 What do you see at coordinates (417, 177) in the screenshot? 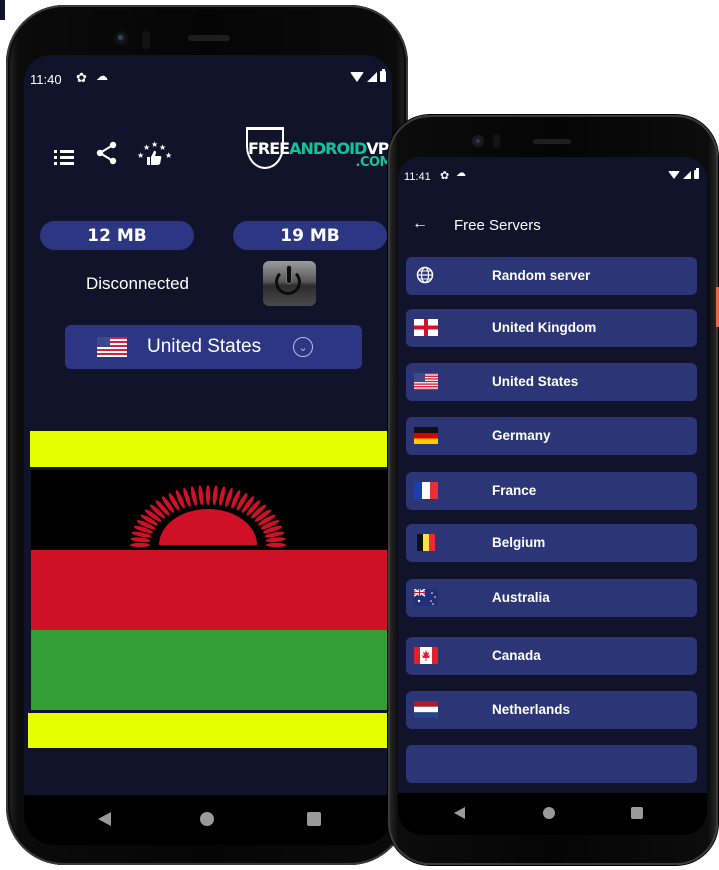
I see `status-time: 11:41` at bounding box center [417, 177].